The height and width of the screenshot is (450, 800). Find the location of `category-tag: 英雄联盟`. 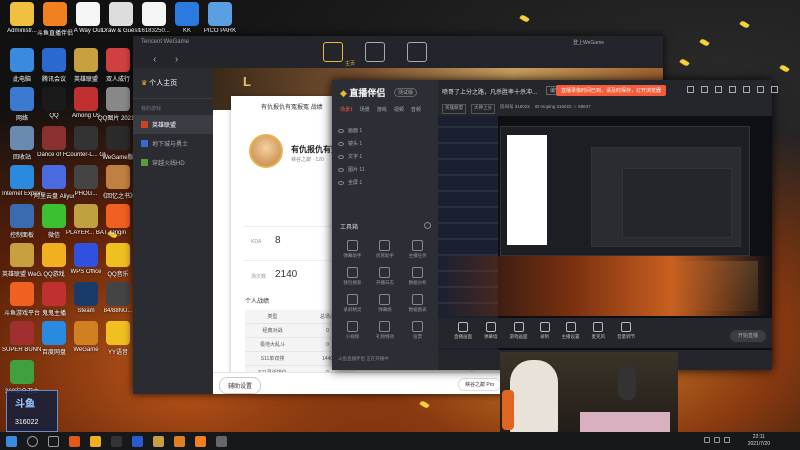

category-tag: 英雄联盟 is located at coordinates (454, 109).